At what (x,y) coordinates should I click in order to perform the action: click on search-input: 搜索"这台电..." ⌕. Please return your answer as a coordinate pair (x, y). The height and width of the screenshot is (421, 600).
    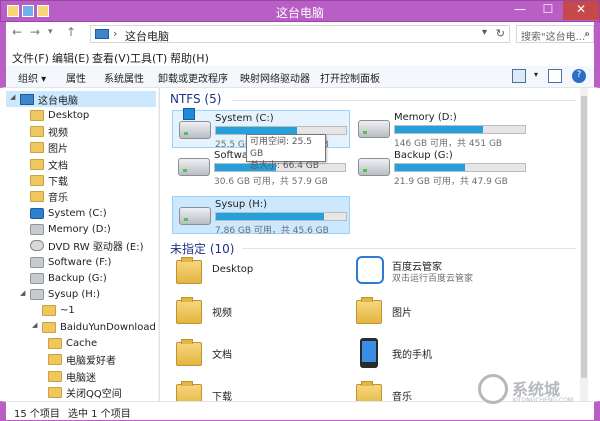
    Looking at the image, I should click on (555, 34).